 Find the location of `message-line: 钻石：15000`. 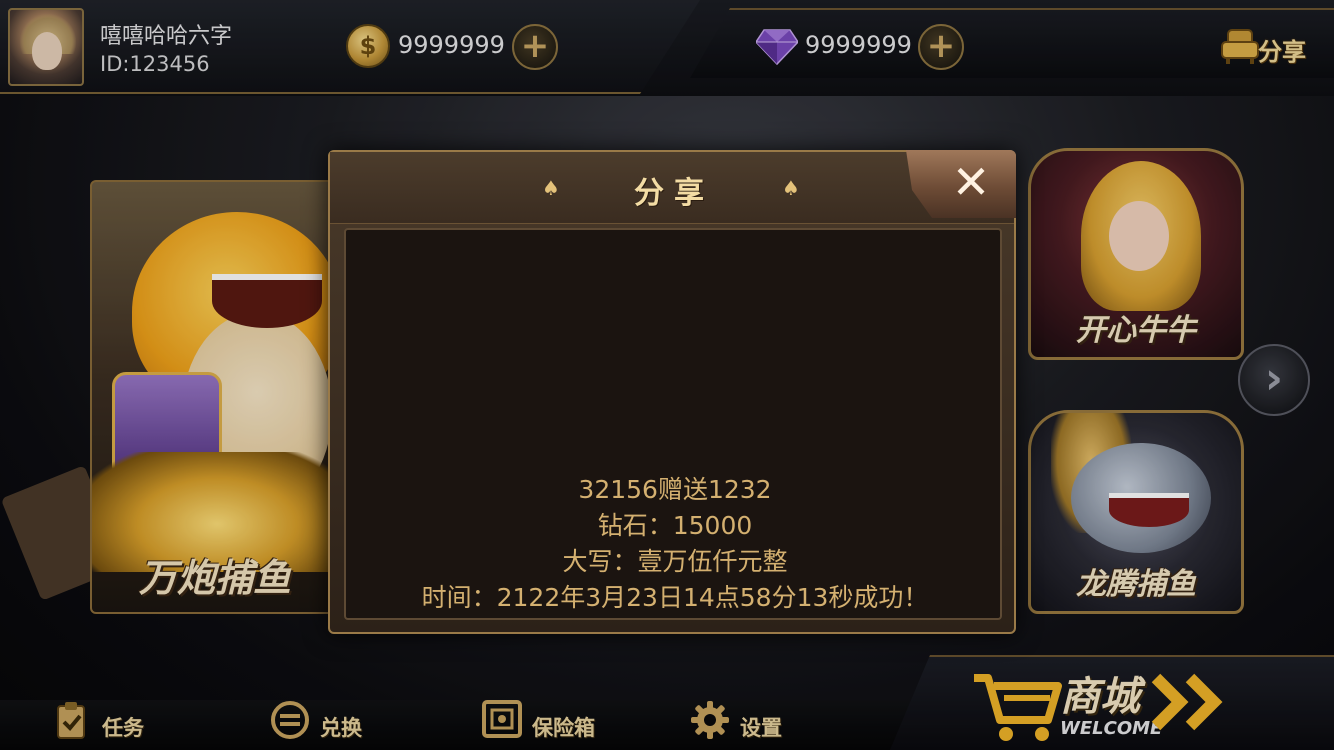

message-line: 钻石：15000 is located at coordinates (675, 525).